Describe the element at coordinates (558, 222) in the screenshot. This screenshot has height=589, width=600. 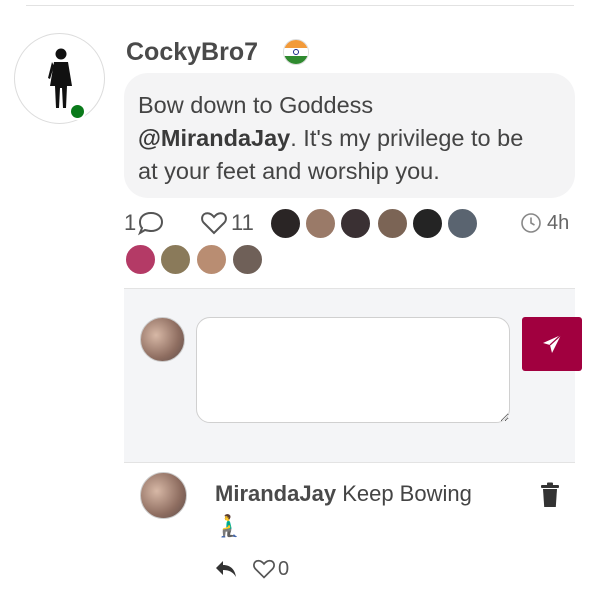
I see `time-ago: 4h` at that location.